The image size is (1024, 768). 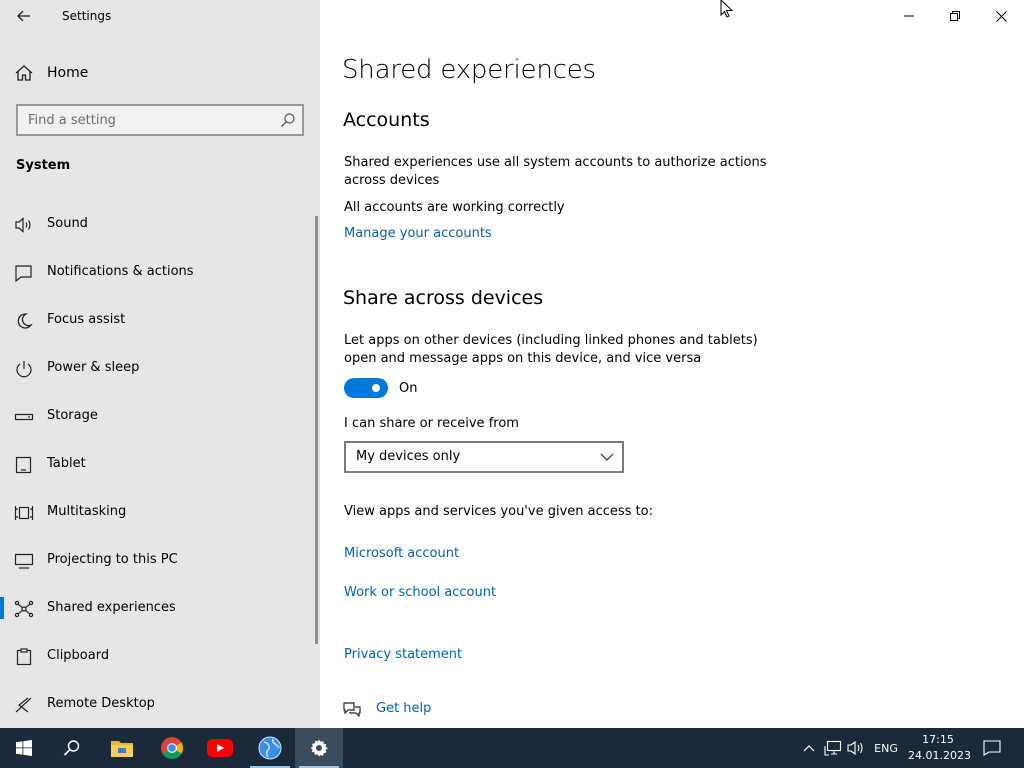 I want to click on work-school-account-link: Work or school account, so click(x=420, y=592).